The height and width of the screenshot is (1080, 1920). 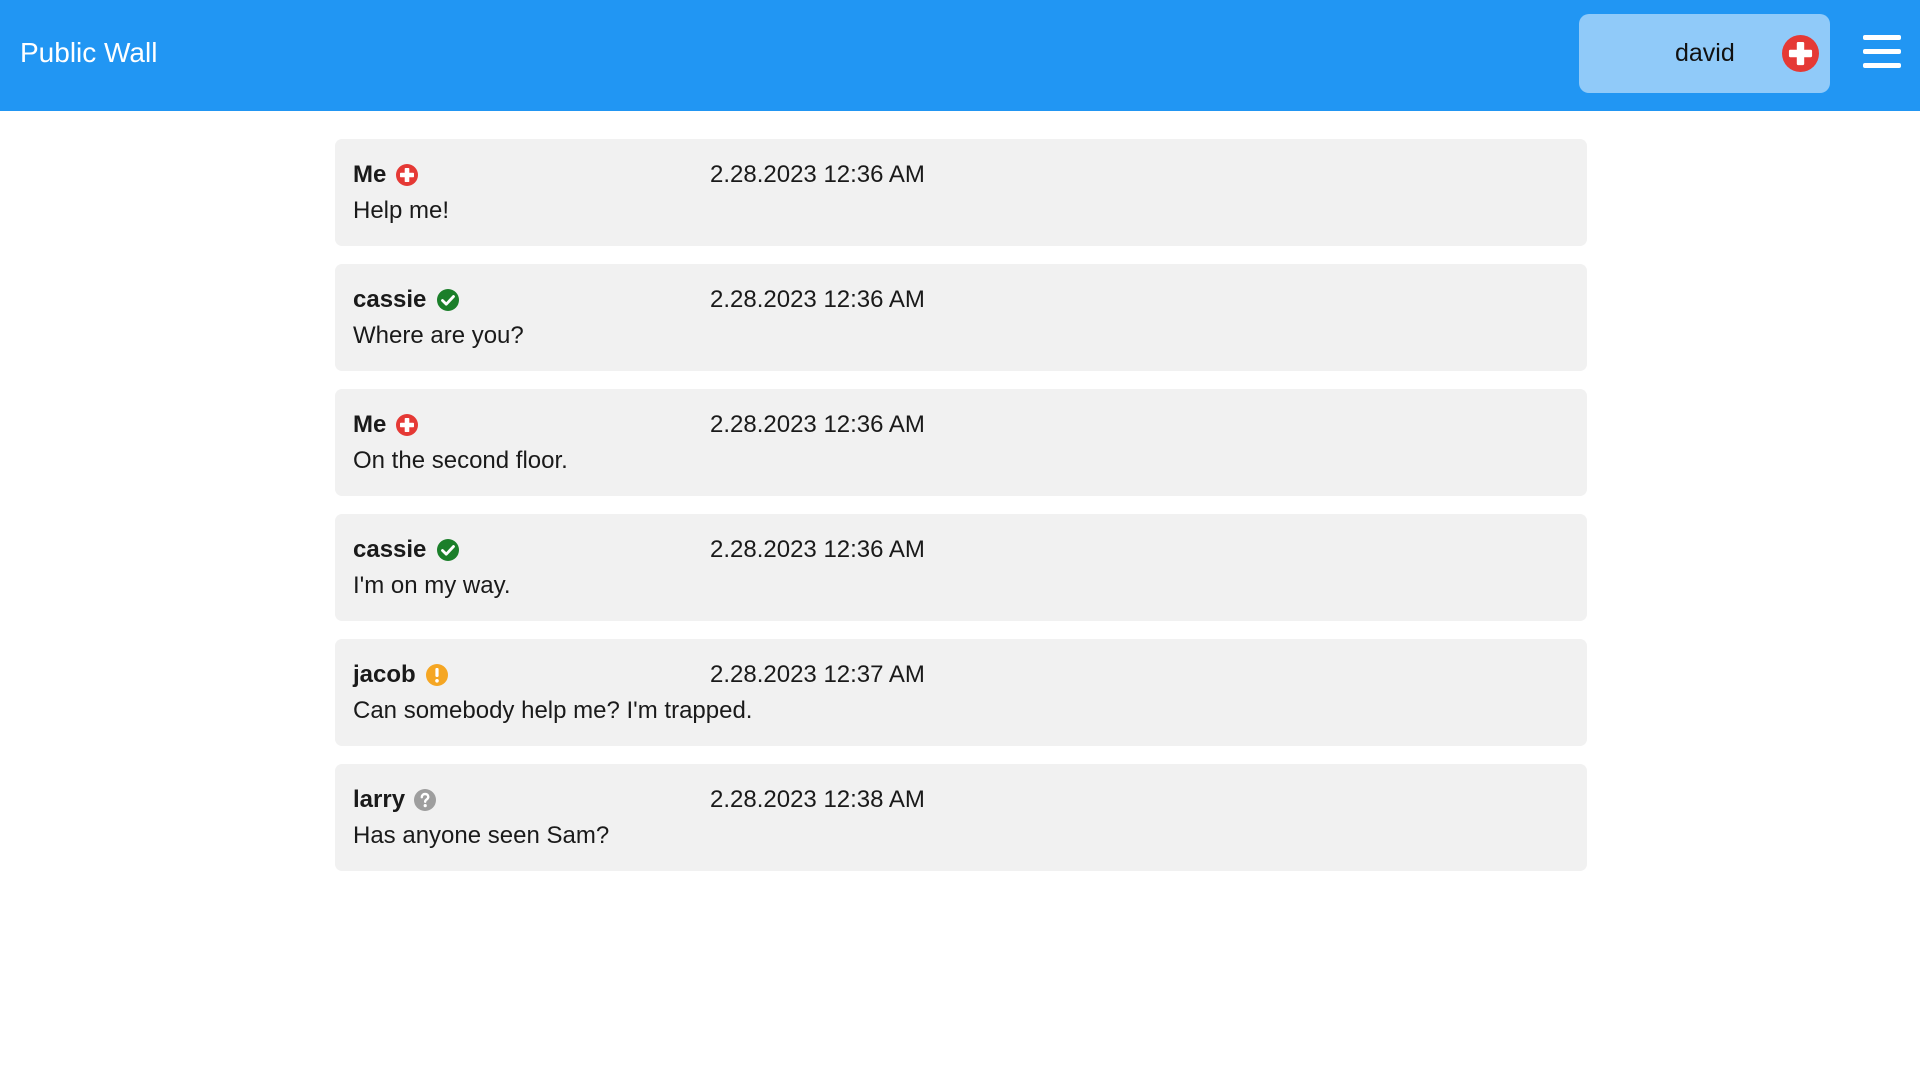 What do you see at coordinates (437, 675) in the screenshot?
I see `orange-exclamation-icon` at bounding box center [437, 675].